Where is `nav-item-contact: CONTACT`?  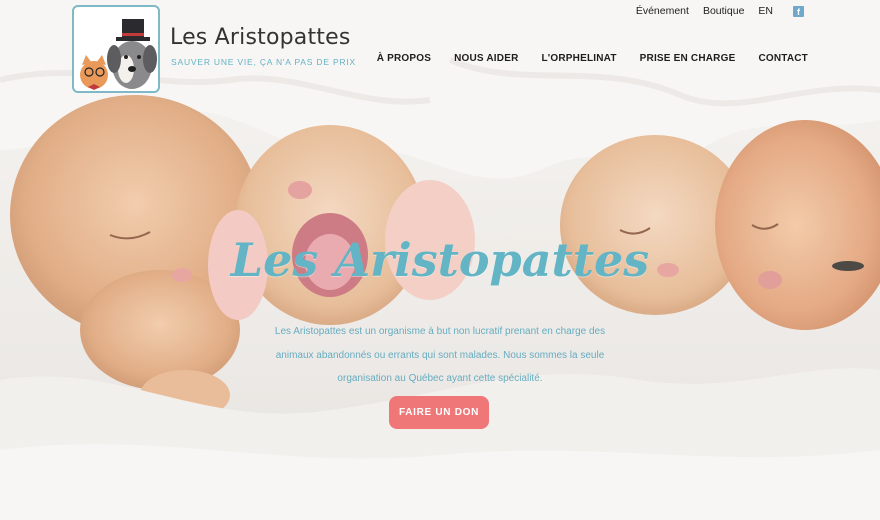
nav-item-contact: CONTACT is located at coordinates (783, 58).